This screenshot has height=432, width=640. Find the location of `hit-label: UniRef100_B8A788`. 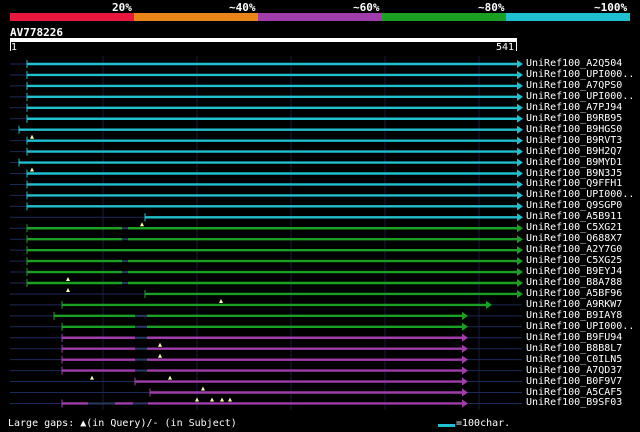

hit-label: UniRef100_B8A788 is located at coordinates (574, 282).